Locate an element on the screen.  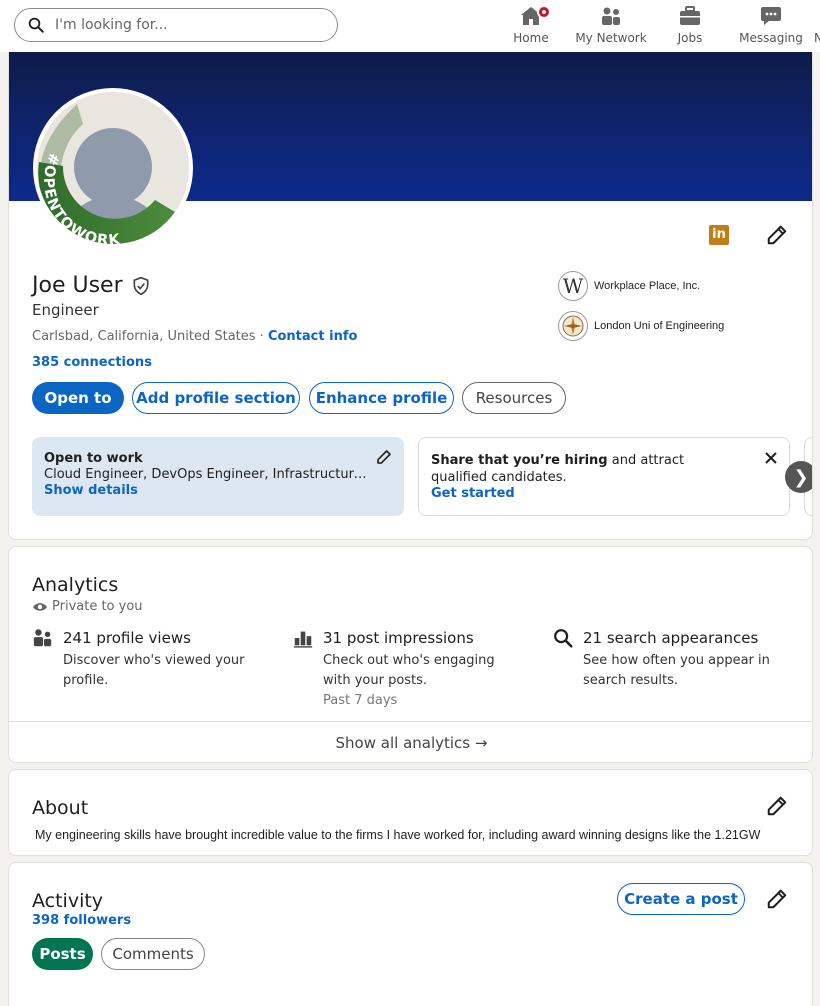
create-post-button: Create a post is located at coordinates (681, 899).